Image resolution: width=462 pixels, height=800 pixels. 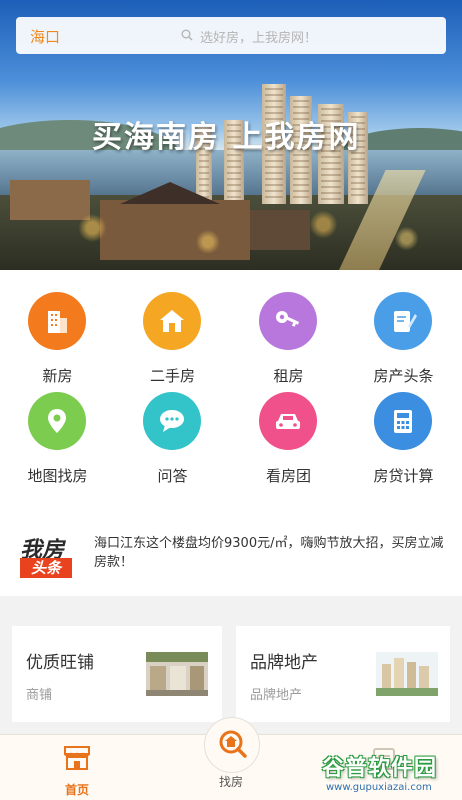 I want to click on category-qa: 问答, so click(x=172, y=427).